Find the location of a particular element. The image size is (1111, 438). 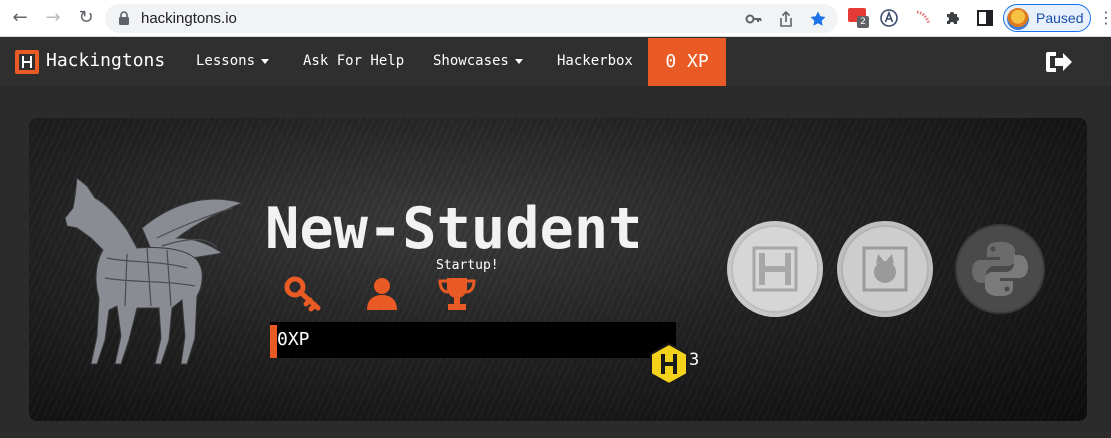

browser-toolbar: ← → ↻ hackingtons.io 2 Paused ⋮ is located at coordinates (555, 18).